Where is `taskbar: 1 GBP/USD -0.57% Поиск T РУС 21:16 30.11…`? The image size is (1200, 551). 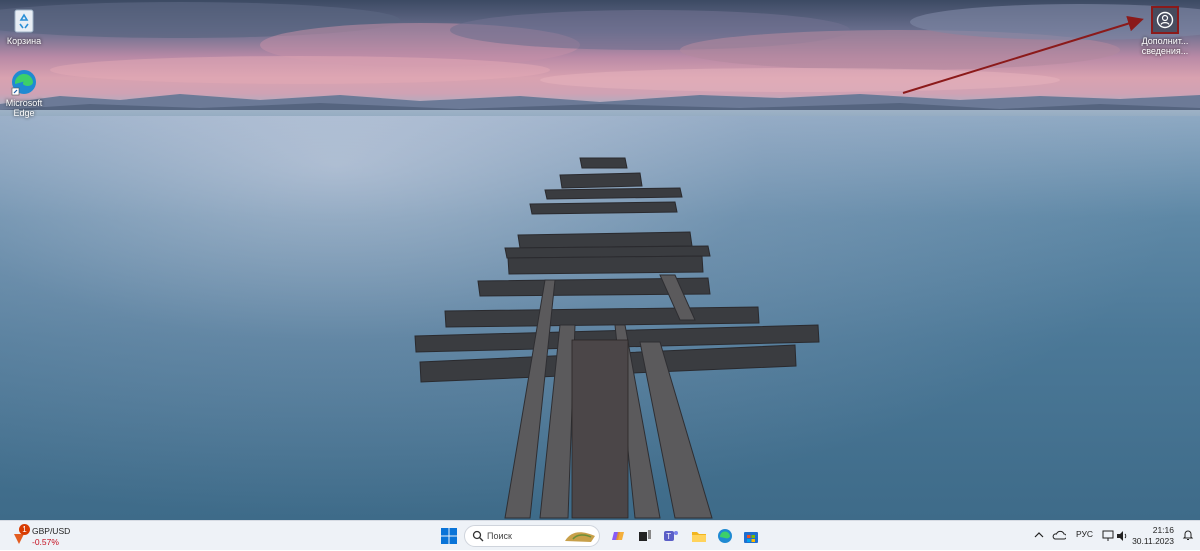 taskbar: 1 GBP/USD -0.57% Поиск T РУС 21:16 30.11… is located at coordinates (600, 535).